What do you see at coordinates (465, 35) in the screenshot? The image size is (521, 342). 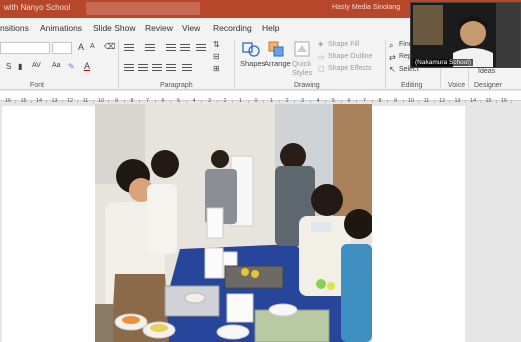 I see `webcam-overlay: (Nakamura School)` at bounding box center [465, 35].